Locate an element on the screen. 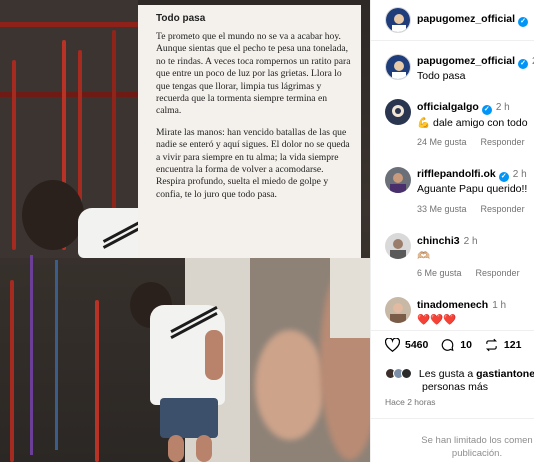 Image resolution: width=534 pixels, height=462 pixels. caption-avatar is located at coordinates (398, 67).